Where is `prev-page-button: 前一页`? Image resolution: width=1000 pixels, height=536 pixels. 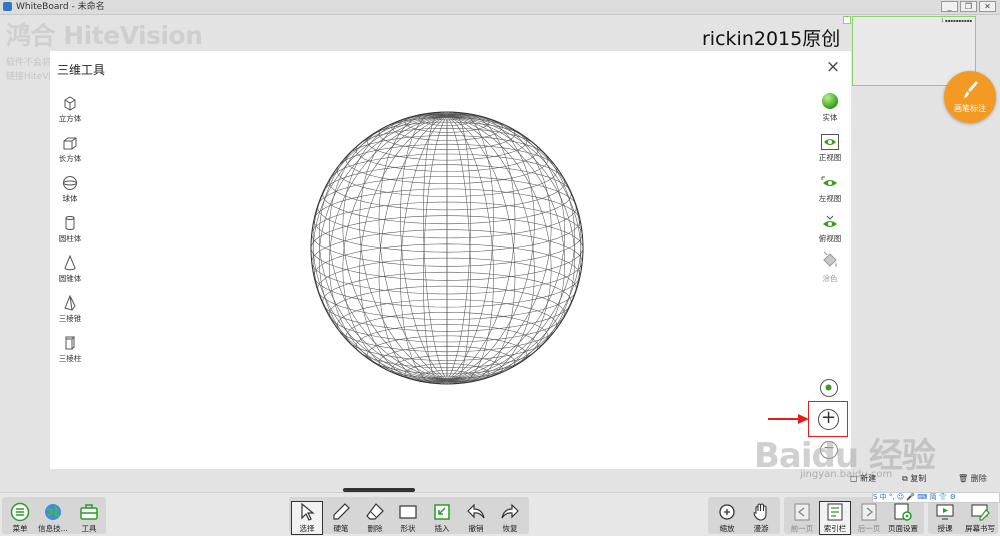 prev-page-button: 前一页 is located at coordinates (802, 518).